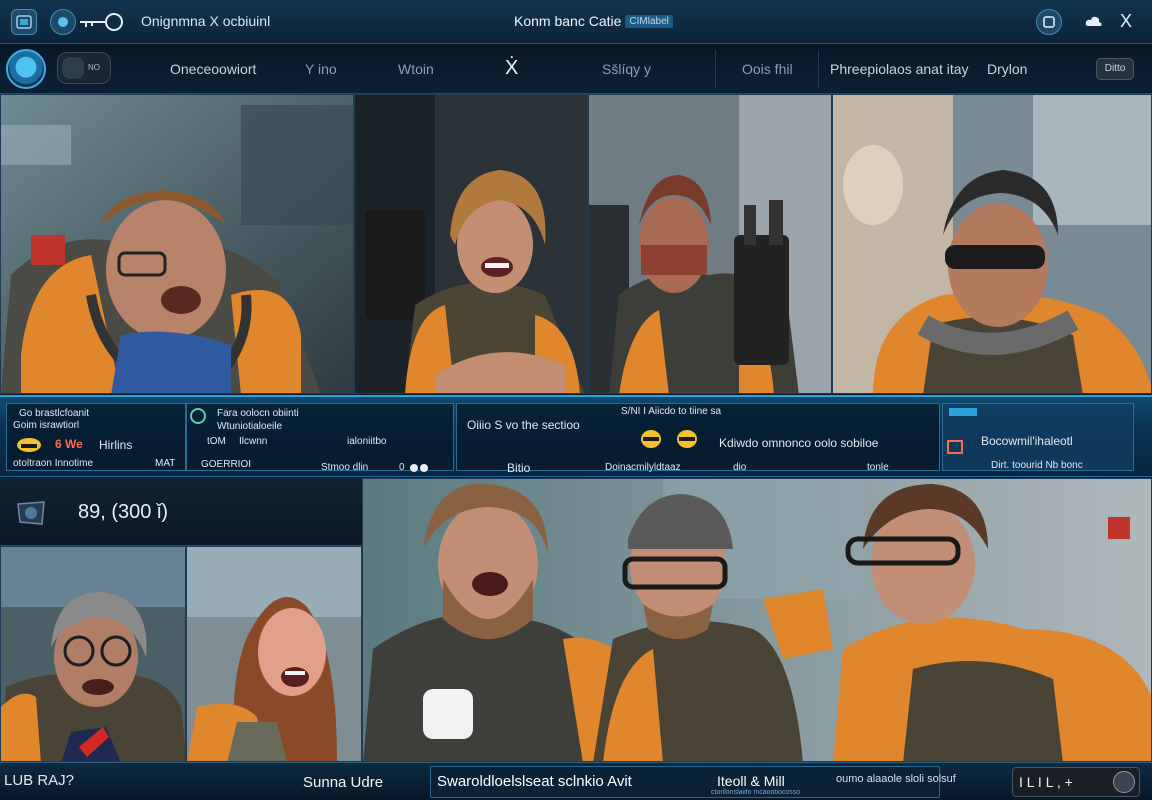 The width and height of the screenshot is (1152, 800). Describe the element at coordinates (29, 445) in the screenshot. I see `helmet-icon` at that location.